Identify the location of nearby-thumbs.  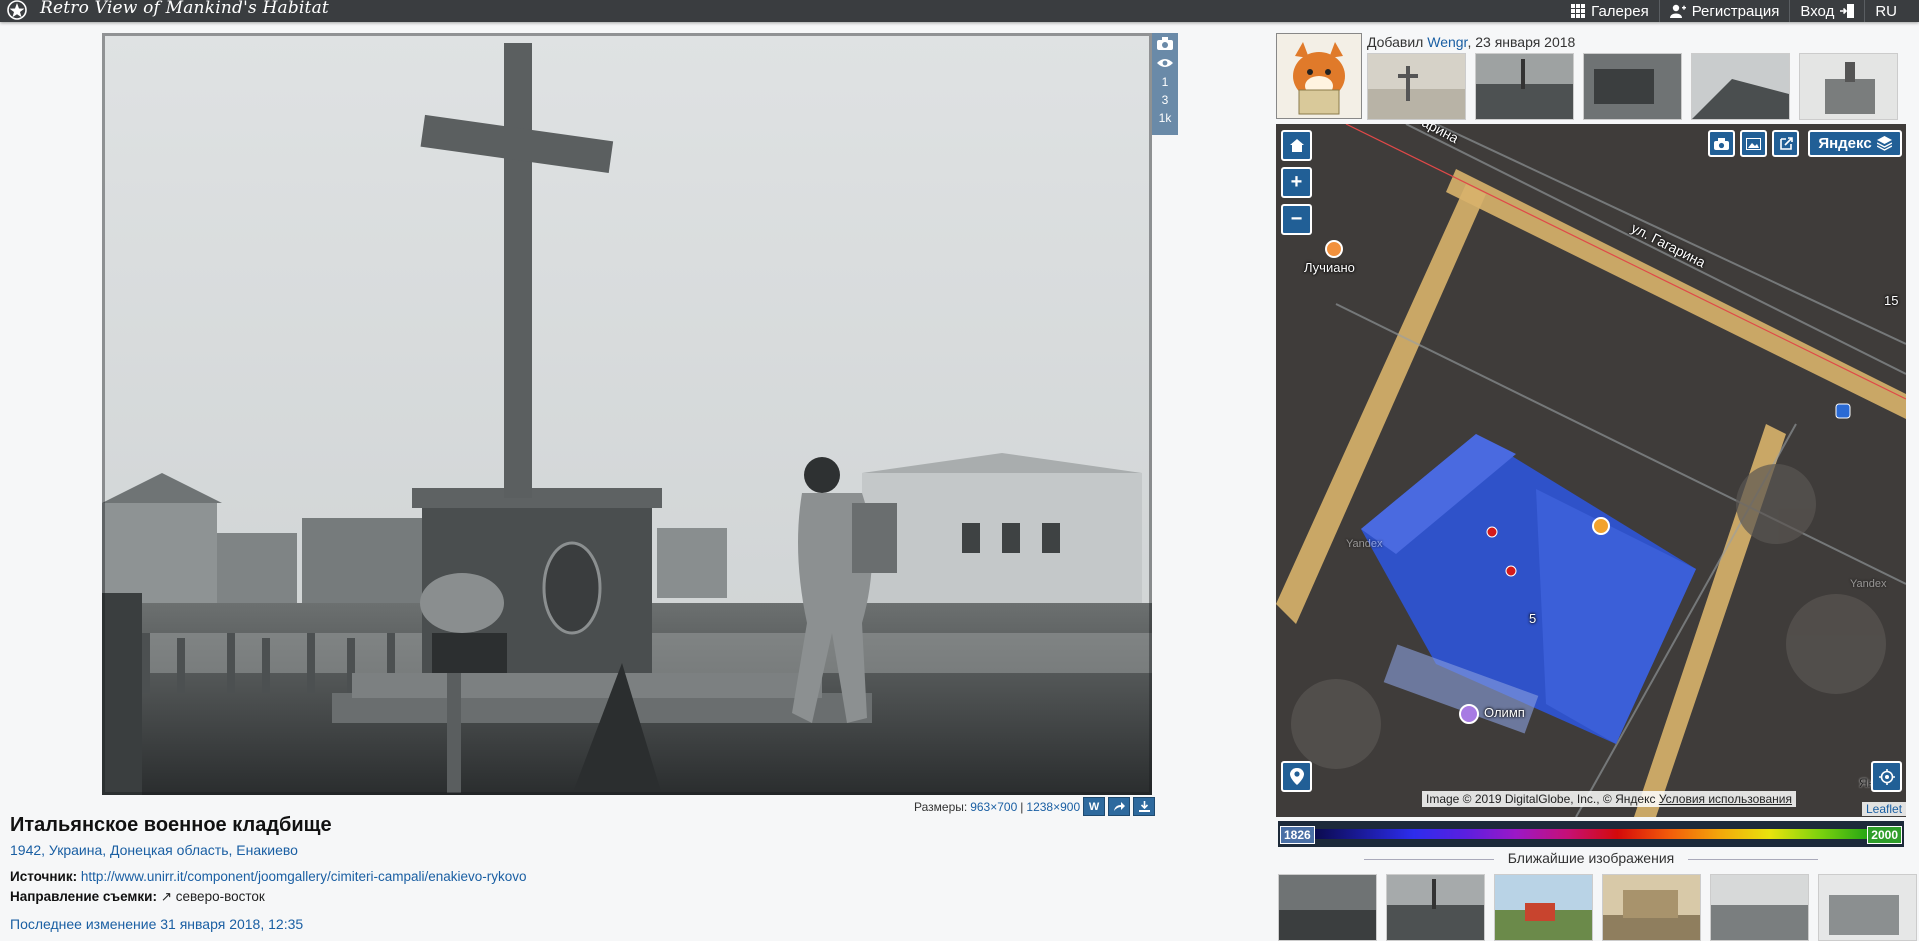
(1597, 907).